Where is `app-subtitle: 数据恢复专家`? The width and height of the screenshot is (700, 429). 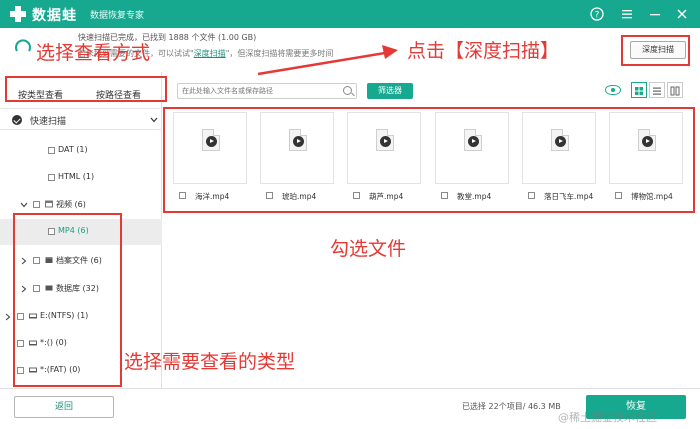 app-subtitle: 数据恢复专家 is located at coordinates (117, 16).